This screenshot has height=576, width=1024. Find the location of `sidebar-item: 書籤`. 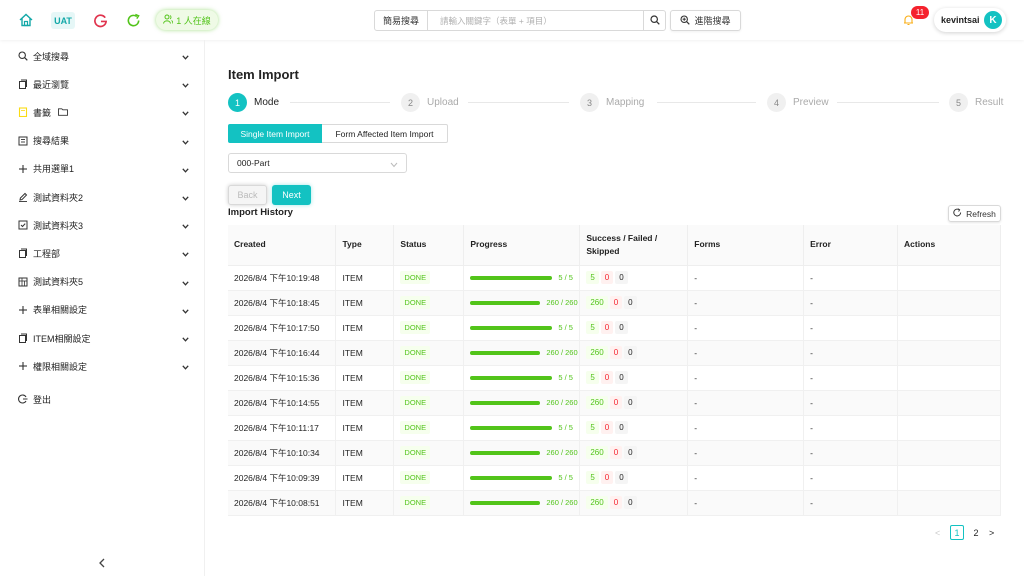

sidebar-item: 書籤 is located at coordinates (102, 112).